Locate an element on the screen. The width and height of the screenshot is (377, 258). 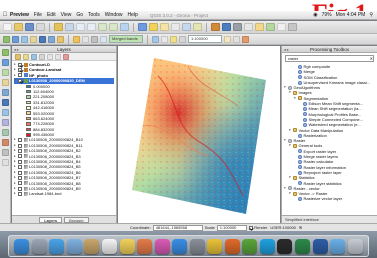
menubar-app-name: Preview is located at coordinates (19, 15).